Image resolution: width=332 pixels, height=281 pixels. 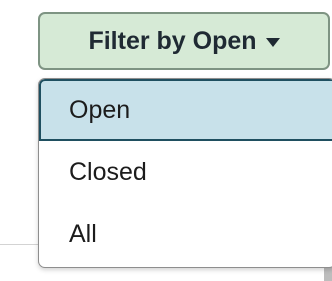 What do you see at coordinates (172, 40) in the screenshot?
I see `filter-button-label: Filter by Open` at bounding box center [172, 40].